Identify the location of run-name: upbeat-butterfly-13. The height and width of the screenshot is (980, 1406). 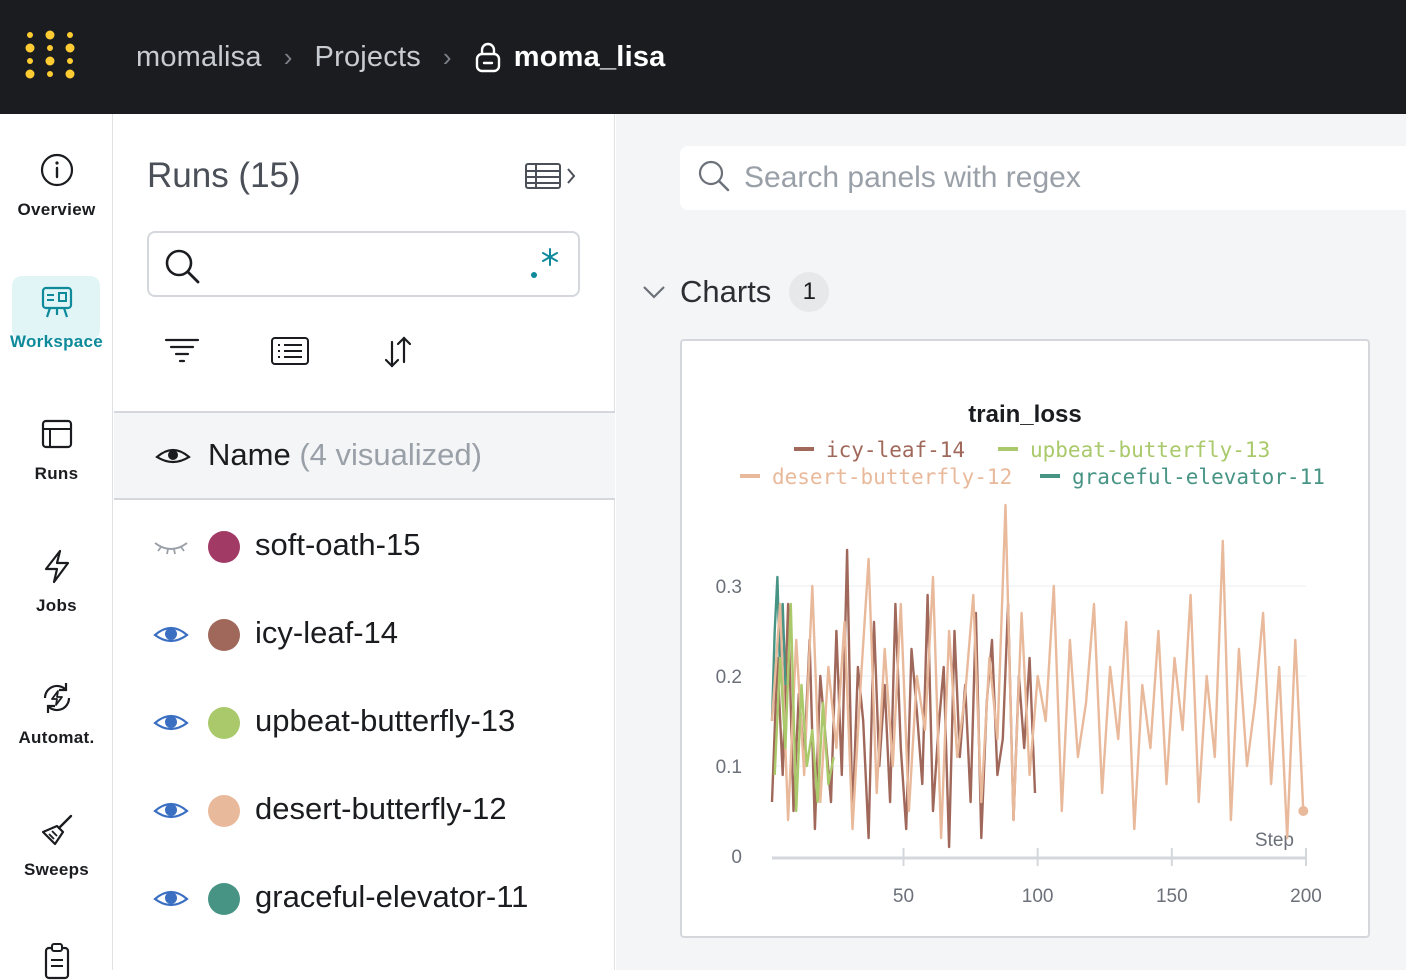
(385, 721).